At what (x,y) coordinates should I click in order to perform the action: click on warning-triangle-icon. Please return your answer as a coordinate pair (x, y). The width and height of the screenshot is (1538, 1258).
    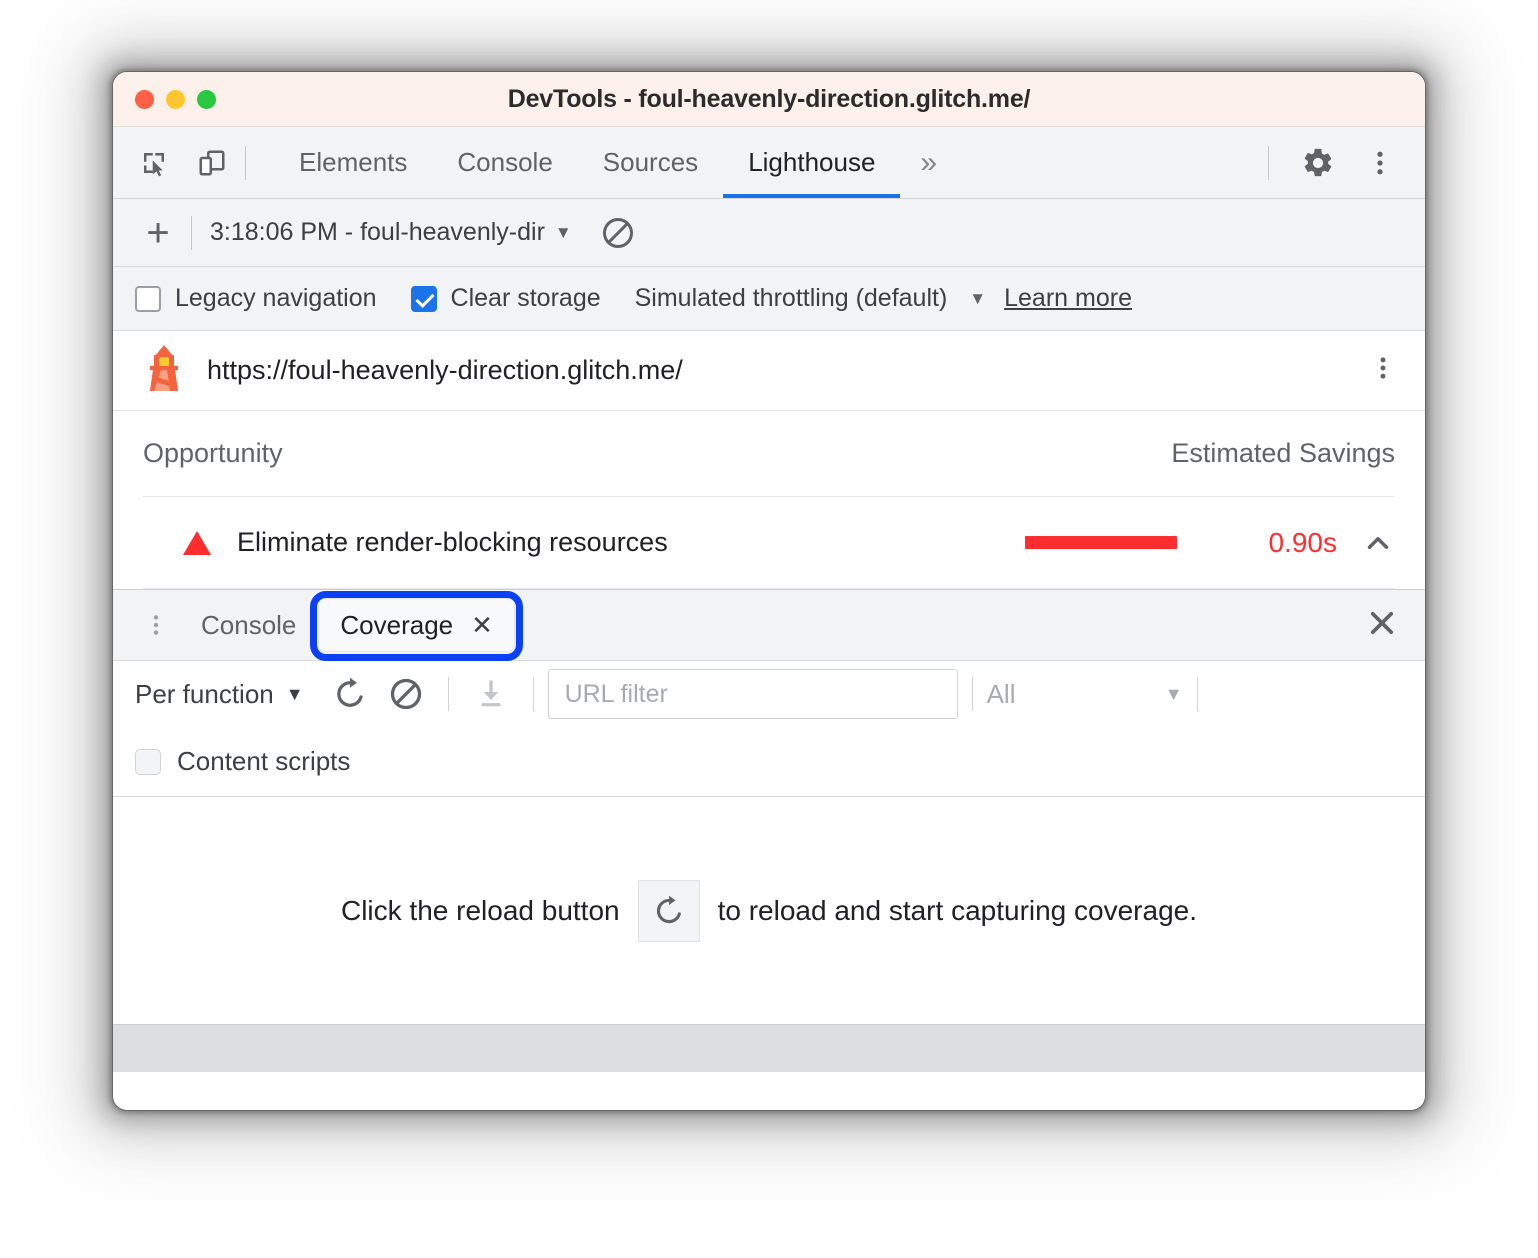
    Looking at the image, I should click on (197, 542).